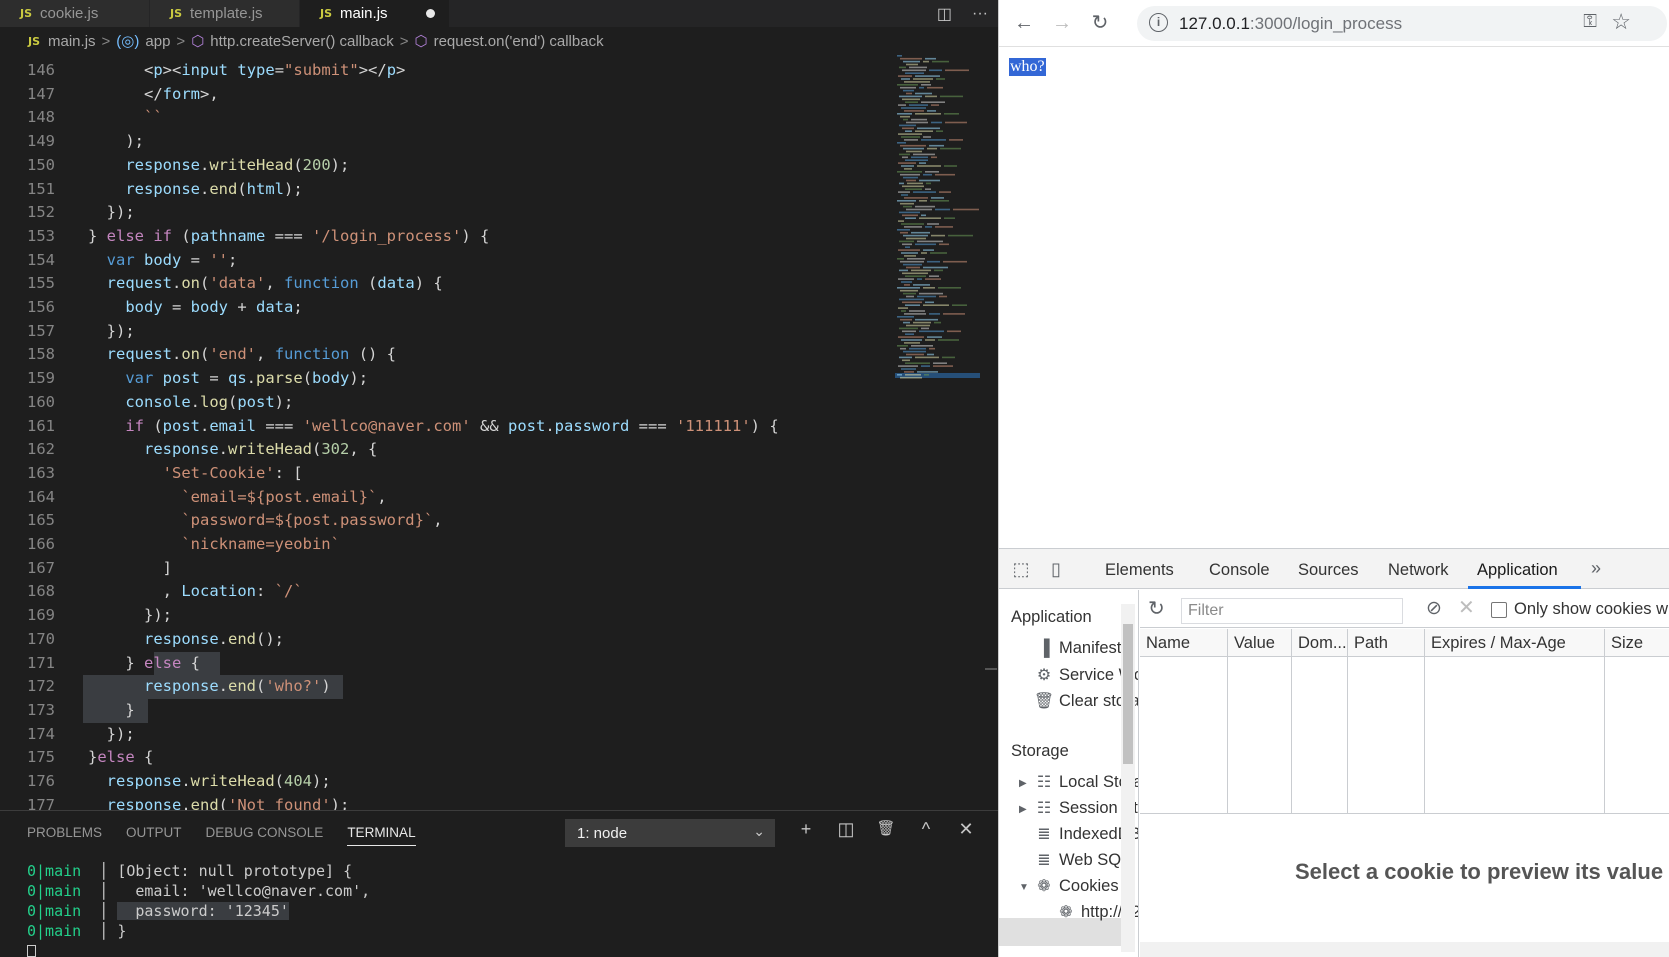  What do you see at coordinates (926, 829) in the screenshot?
I see `maximize-panel-icon: ^` at bounding box center [926, 829].